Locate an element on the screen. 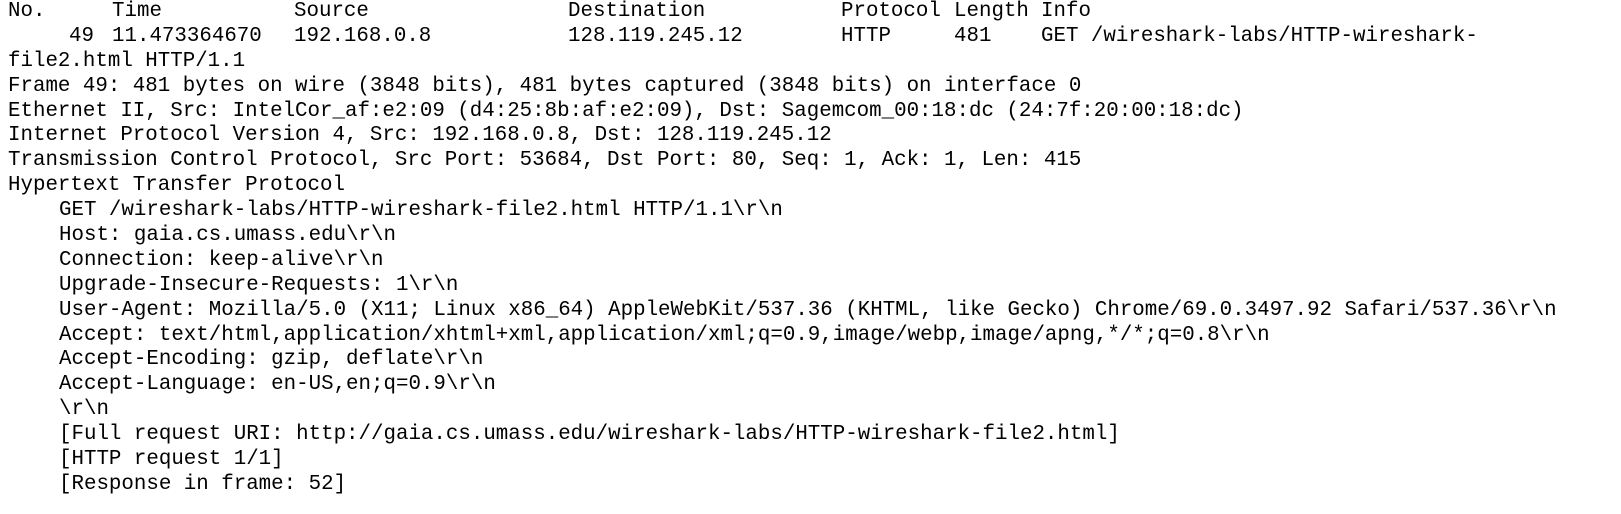 The width and height of the screenshot is (1621, 514). http-field-upgrade-insecure-requests: Upgrade-Insecure-Requests: 1\r\n is located at coordinates (259, 285).